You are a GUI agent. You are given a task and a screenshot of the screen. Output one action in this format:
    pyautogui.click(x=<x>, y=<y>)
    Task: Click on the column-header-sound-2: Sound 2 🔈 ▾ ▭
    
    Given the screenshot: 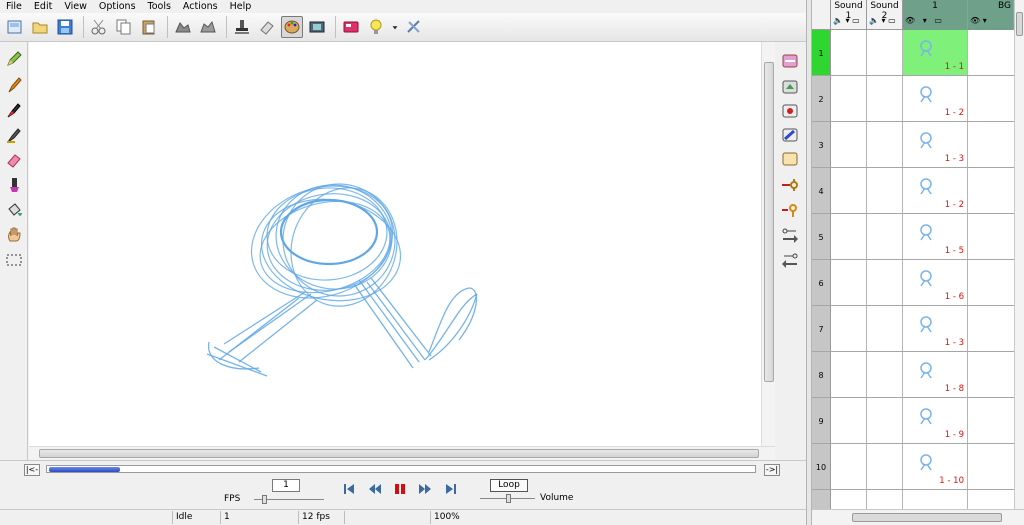 What is the action you would take?
    pyautogui.click(x=885, y=15)
    